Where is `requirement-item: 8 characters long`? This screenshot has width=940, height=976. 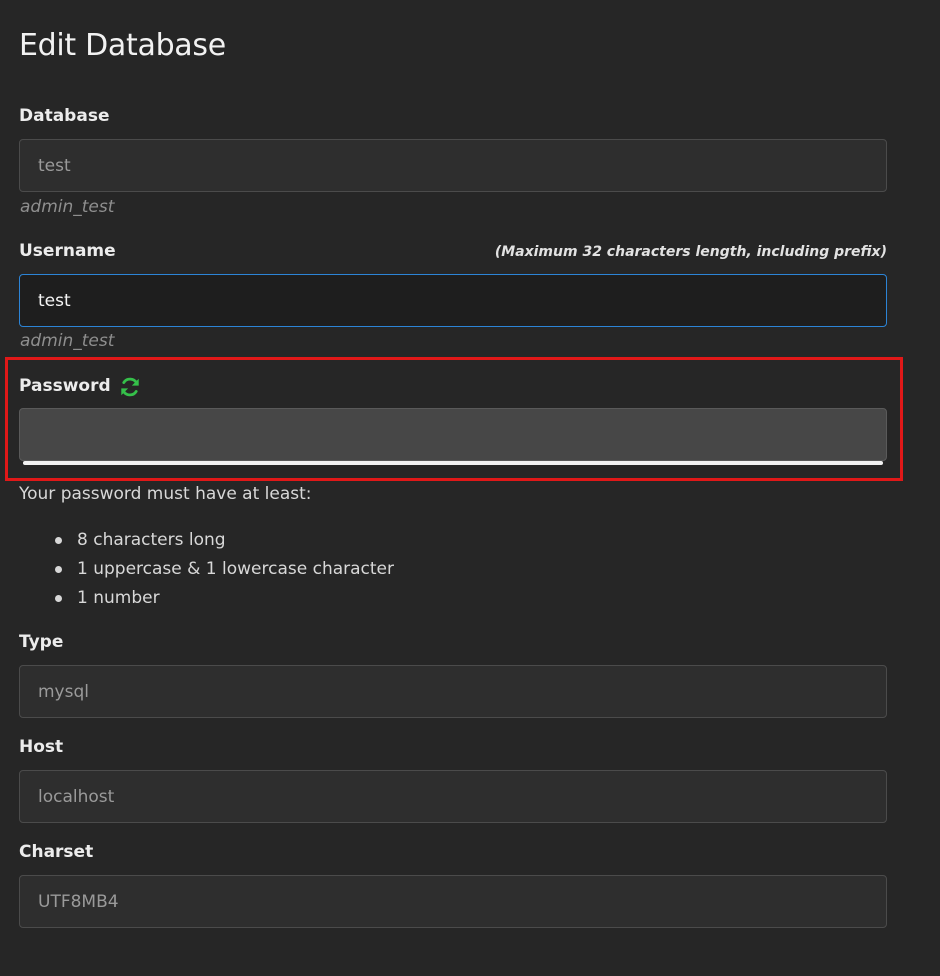 requirement-item: 8 characters long is located at coordinates (206, 542).